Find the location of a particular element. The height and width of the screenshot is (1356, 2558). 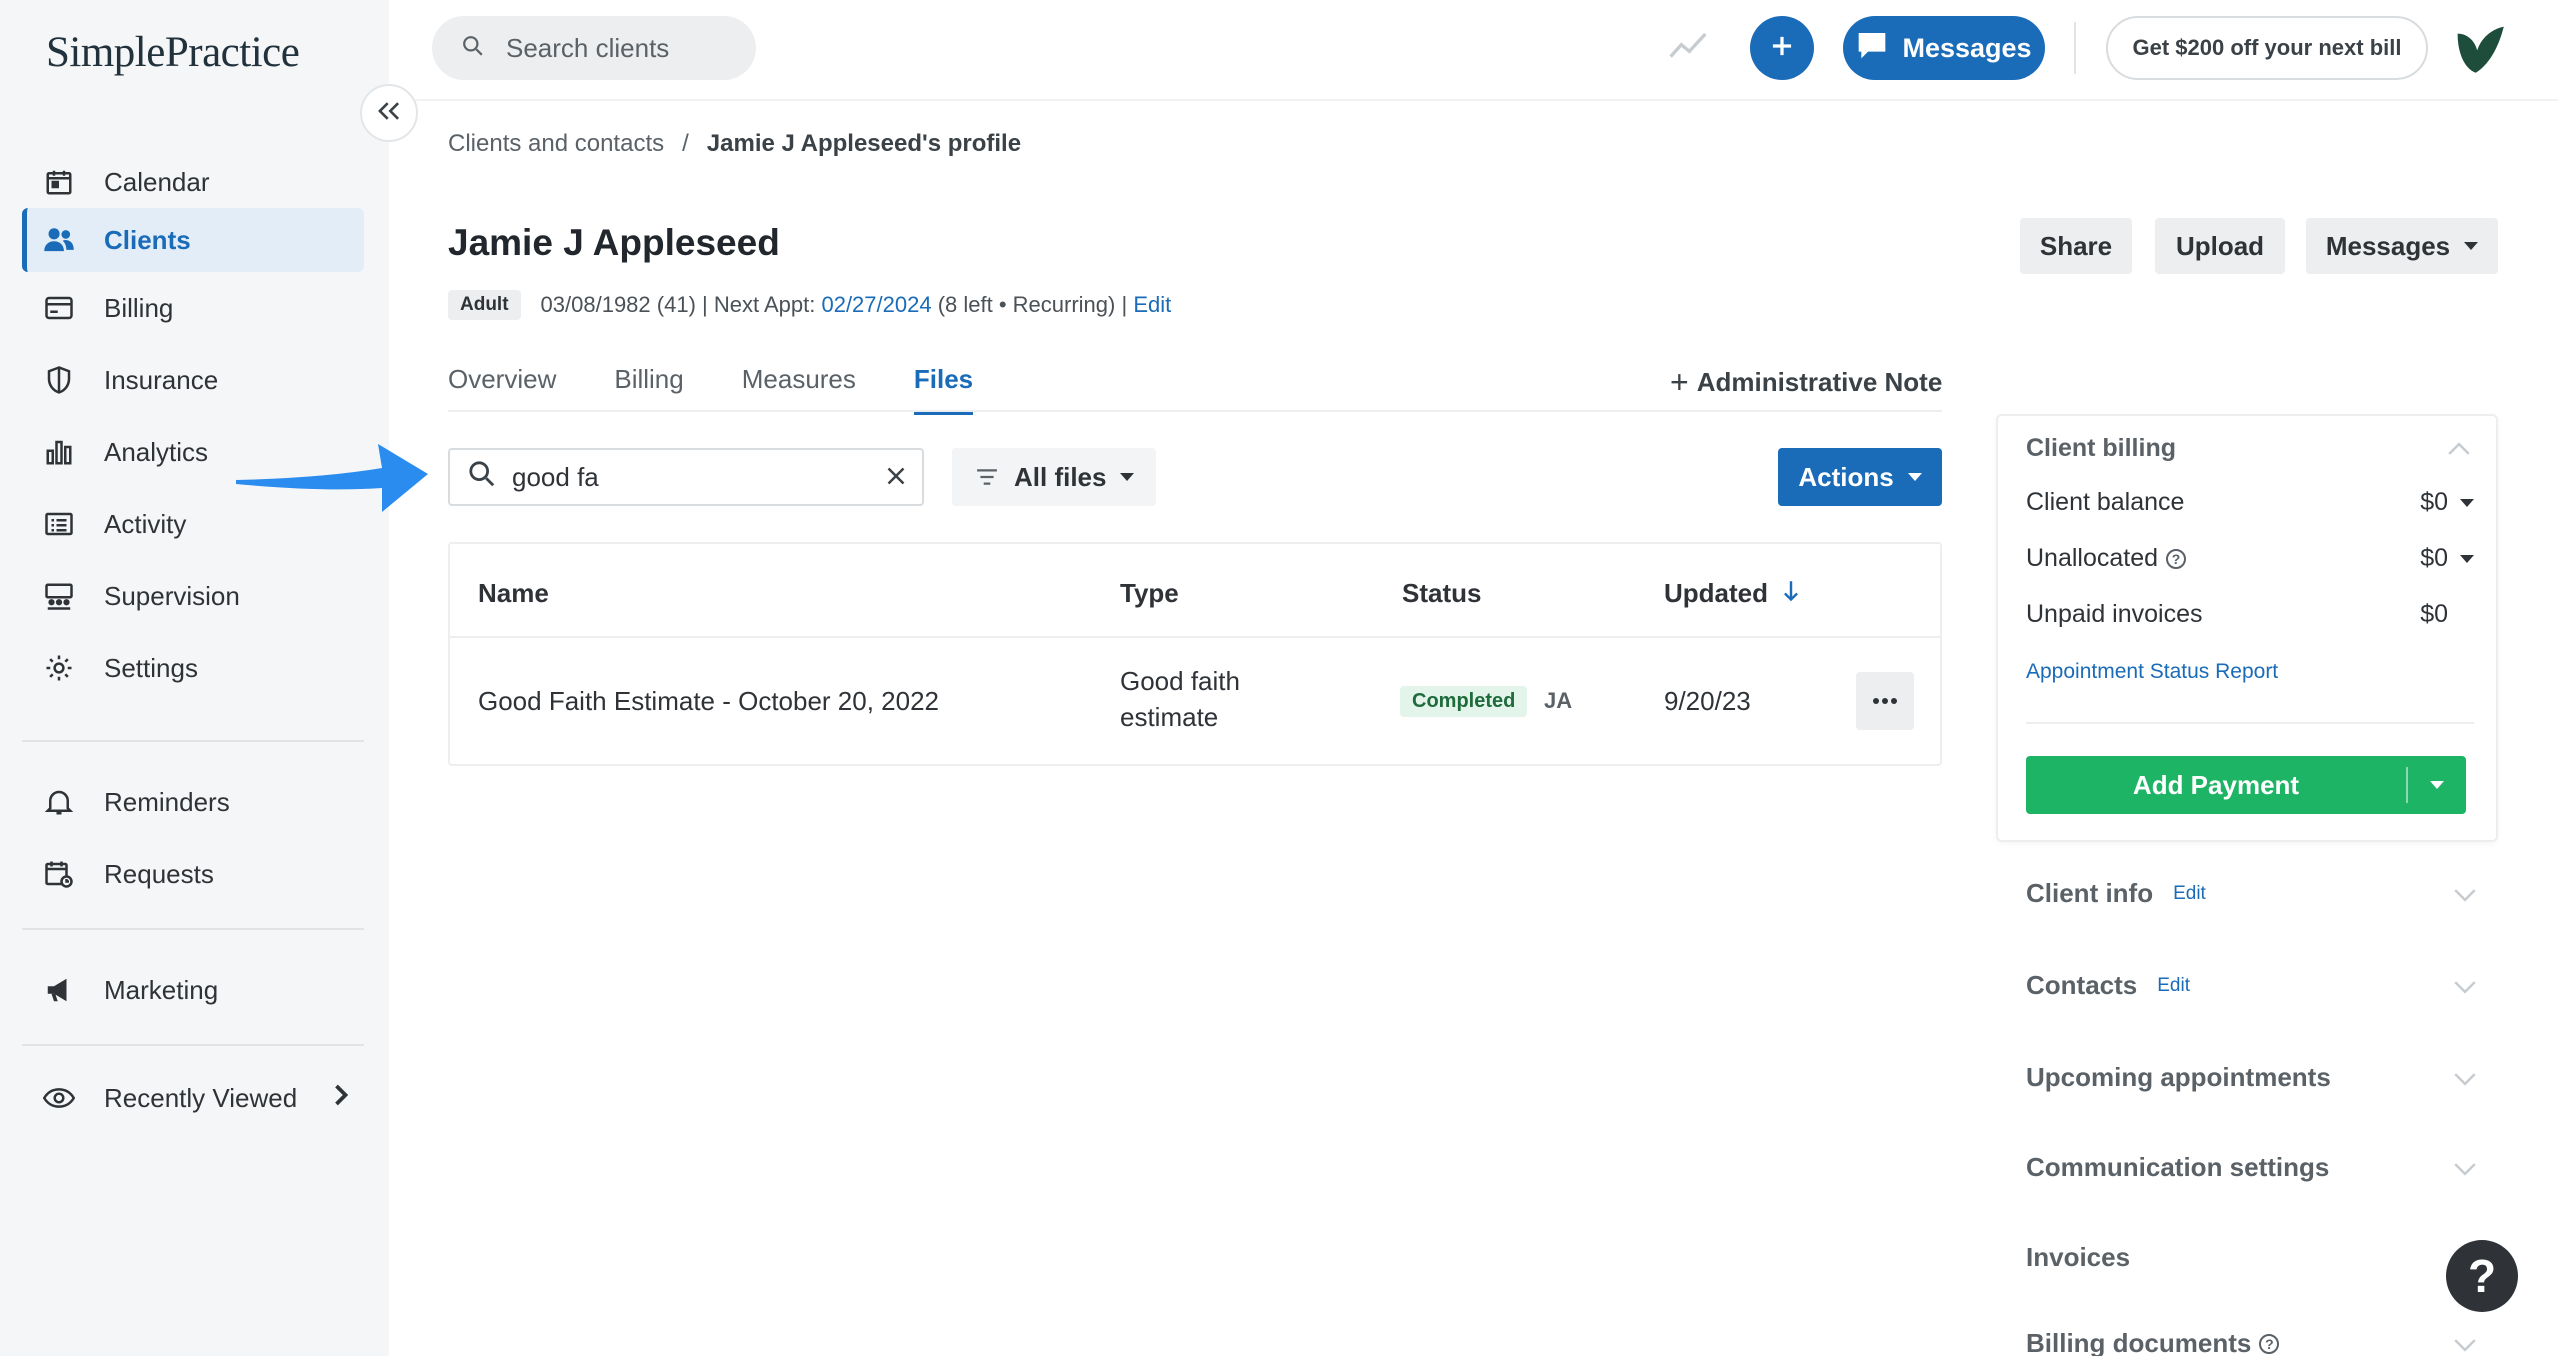

section-client-info: Client info Edit is located at coordinates (2251, 893).